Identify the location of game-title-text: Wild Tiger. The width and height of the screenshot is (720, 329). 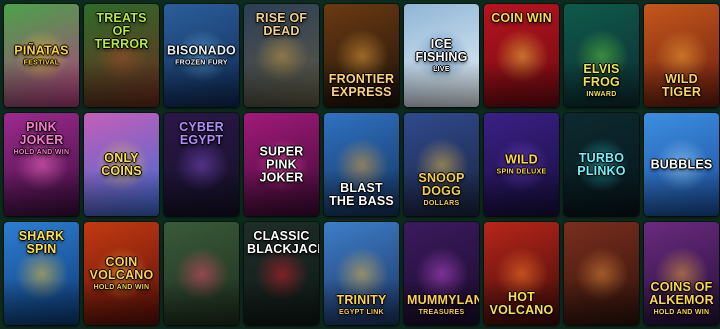
(681, 85).